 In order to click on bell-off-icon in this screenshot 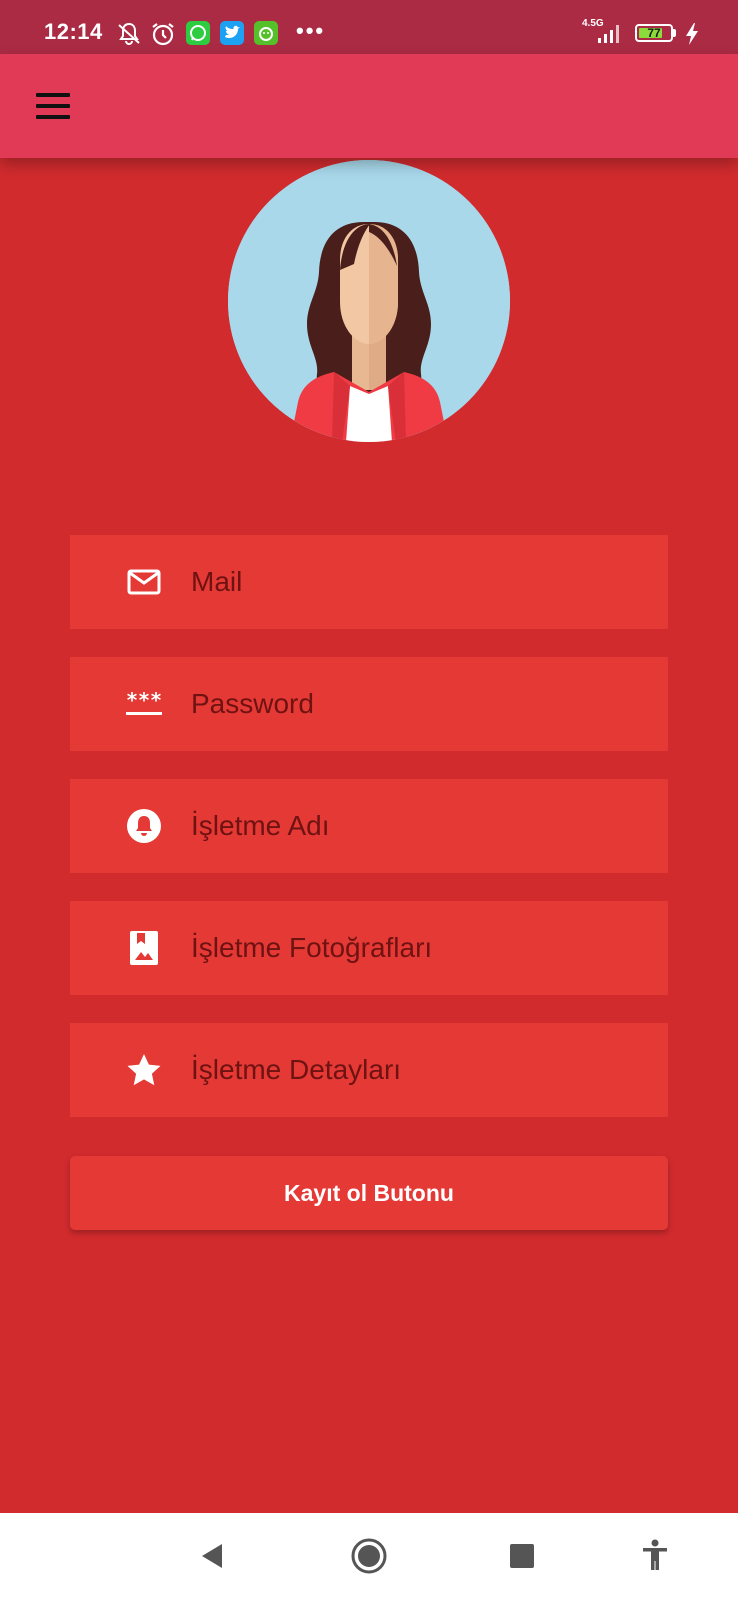, I will do `click(129, 33)`.